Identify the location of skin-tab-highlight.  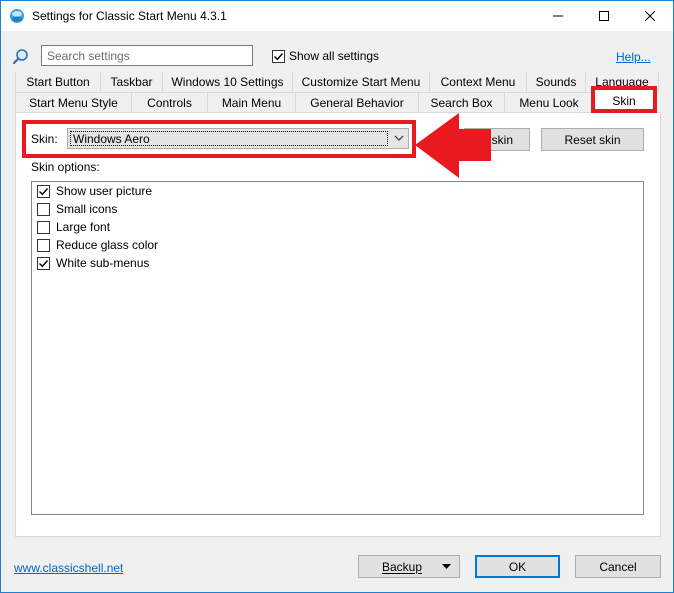
(624, 99).